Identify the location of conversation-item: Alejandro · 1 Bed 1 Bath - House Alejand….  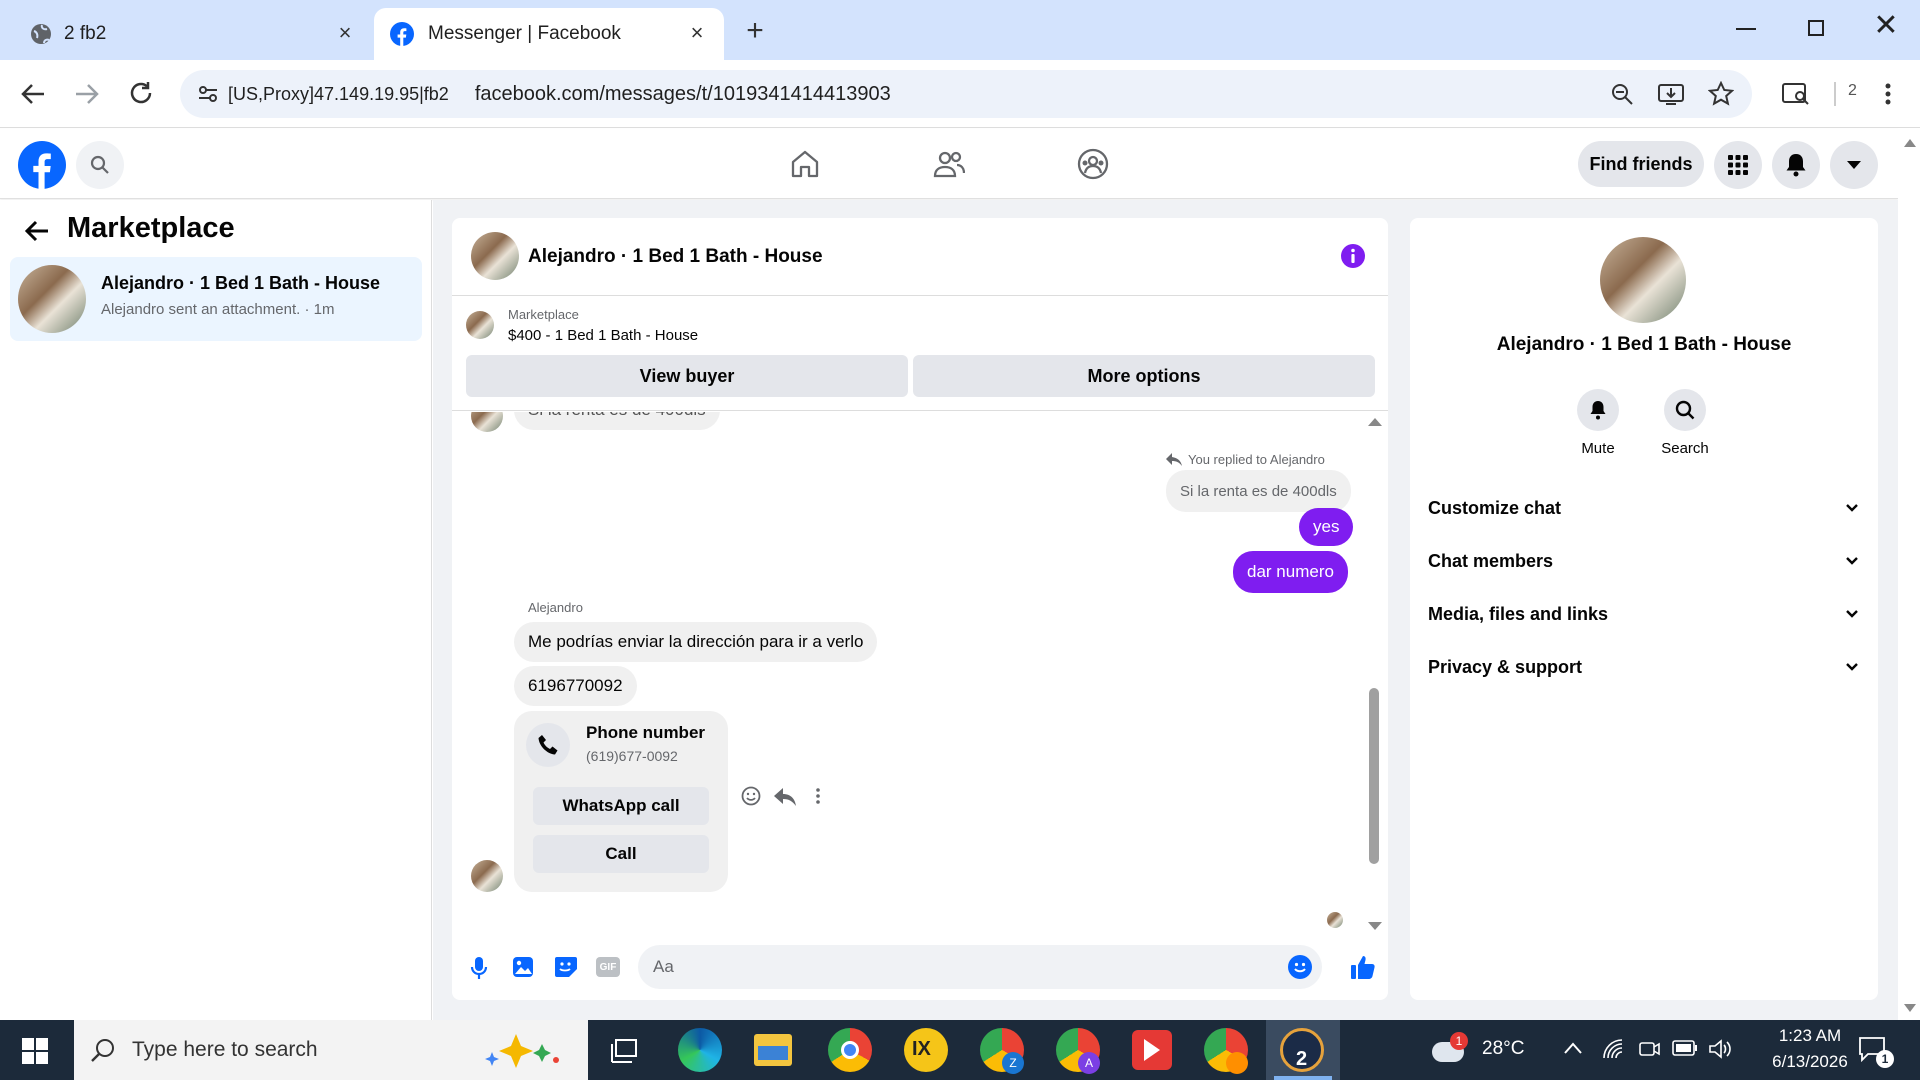
(216, 299).